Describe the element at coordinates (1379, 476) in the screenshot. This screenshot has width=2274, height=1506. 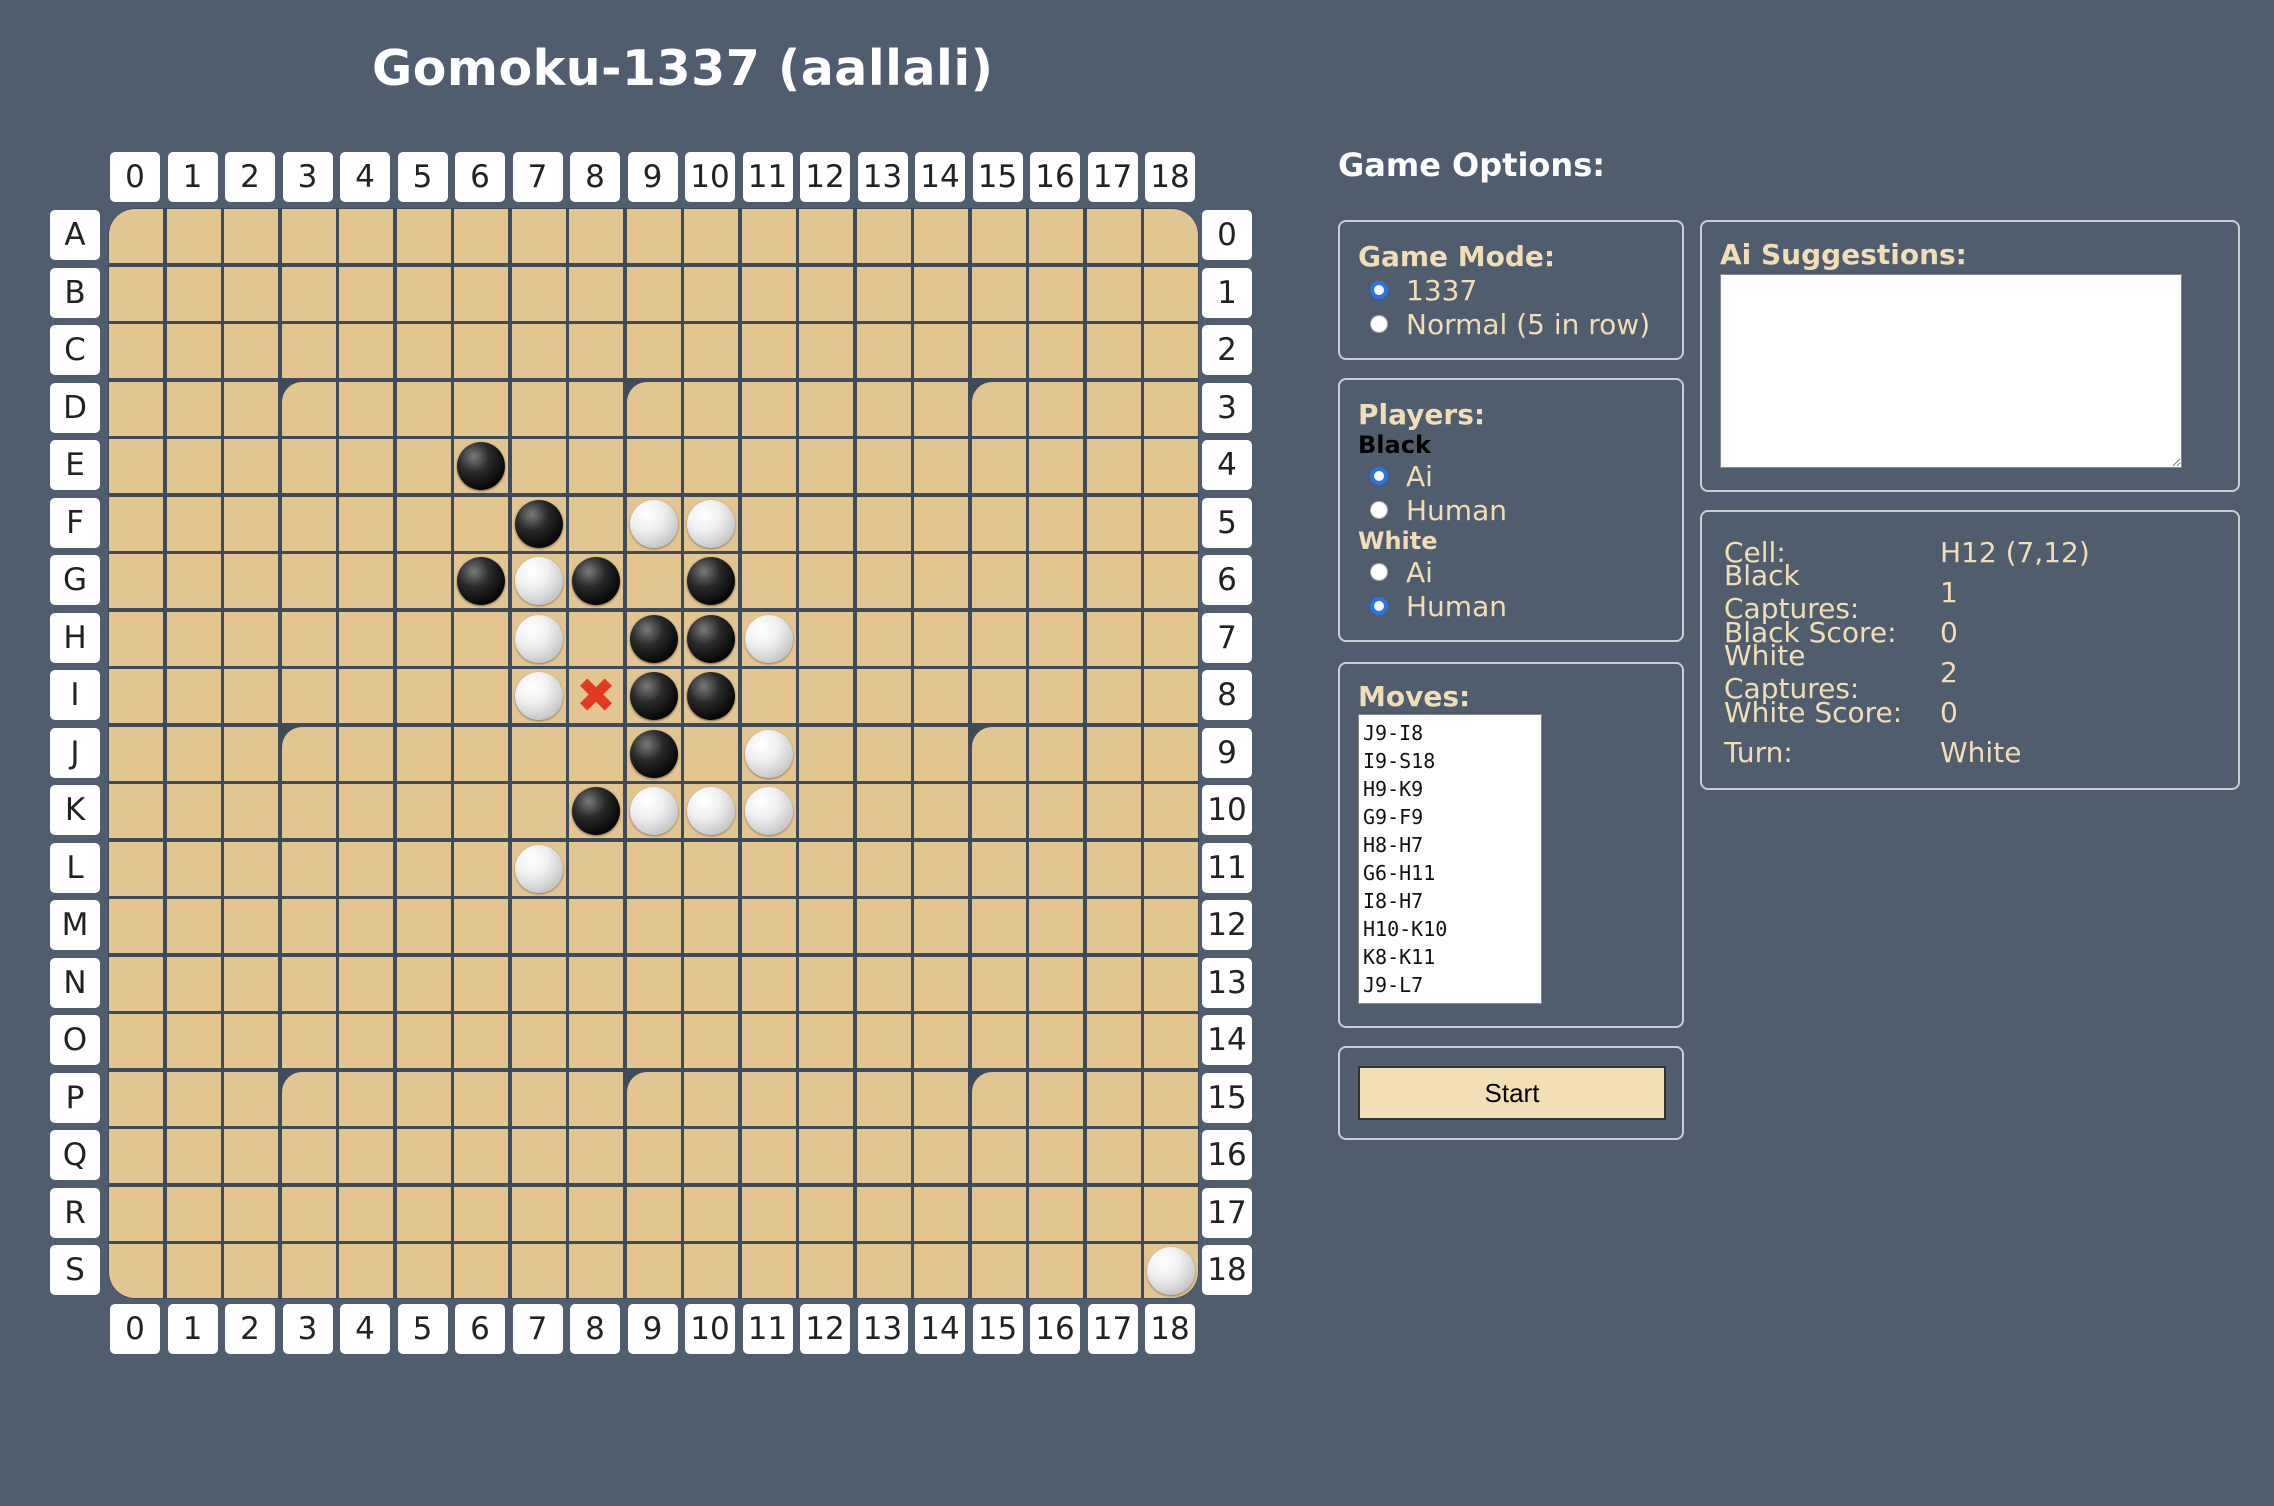
I see `radio-button` at that location.